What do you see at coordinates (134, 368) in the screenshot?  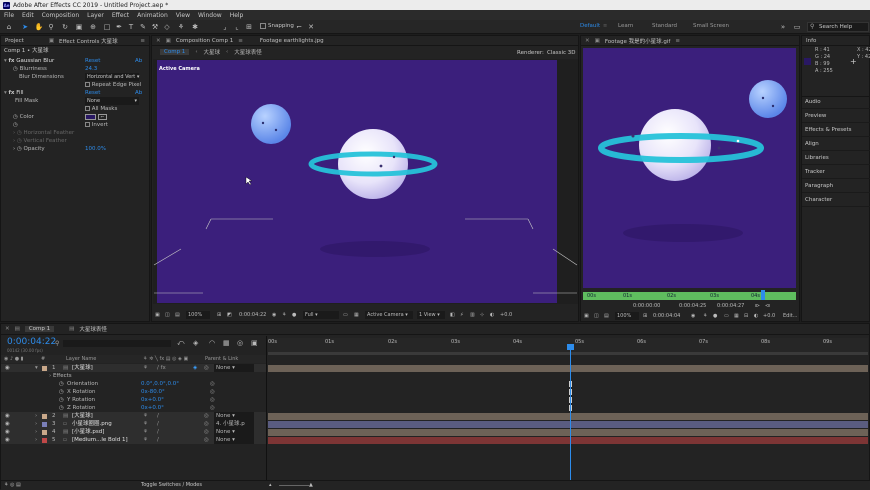 I see `layer-row-1: ◉ ▾ 1 ▤ [大星球] ⚘ / fx ◈ ◎ None ▾` at bounding box center [134, 368].